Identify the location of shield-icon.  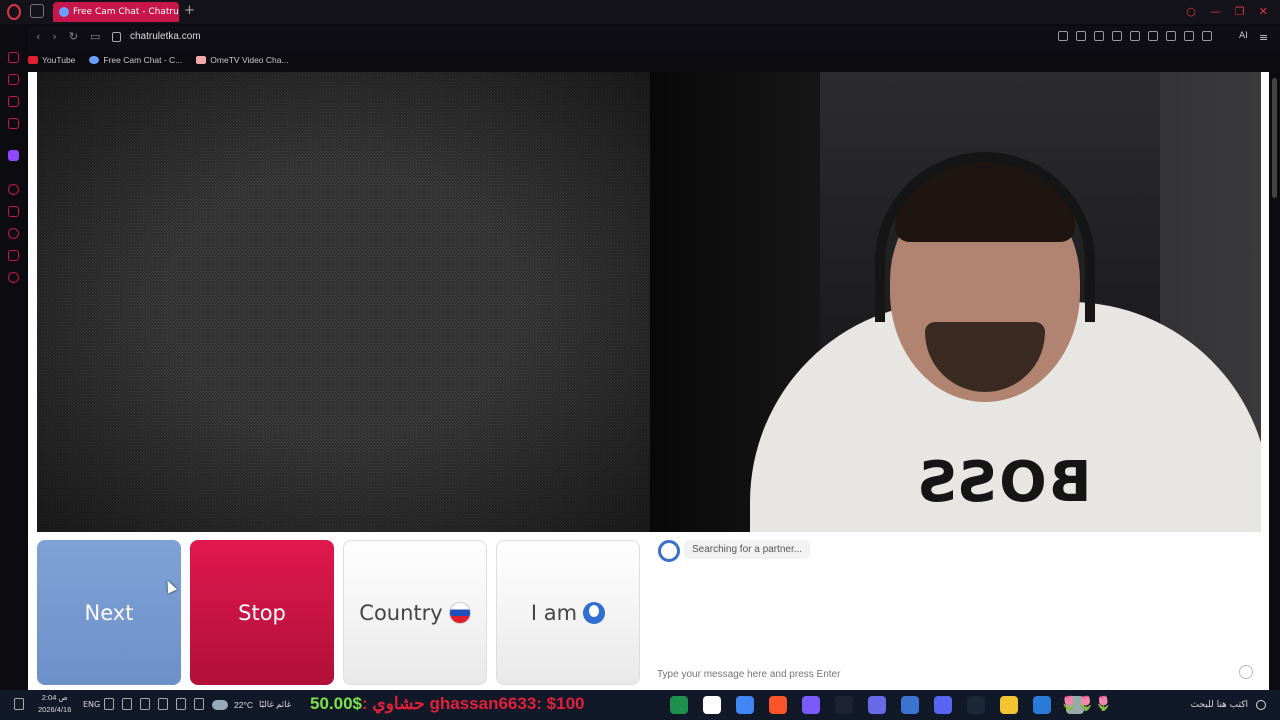
(1099, 36).